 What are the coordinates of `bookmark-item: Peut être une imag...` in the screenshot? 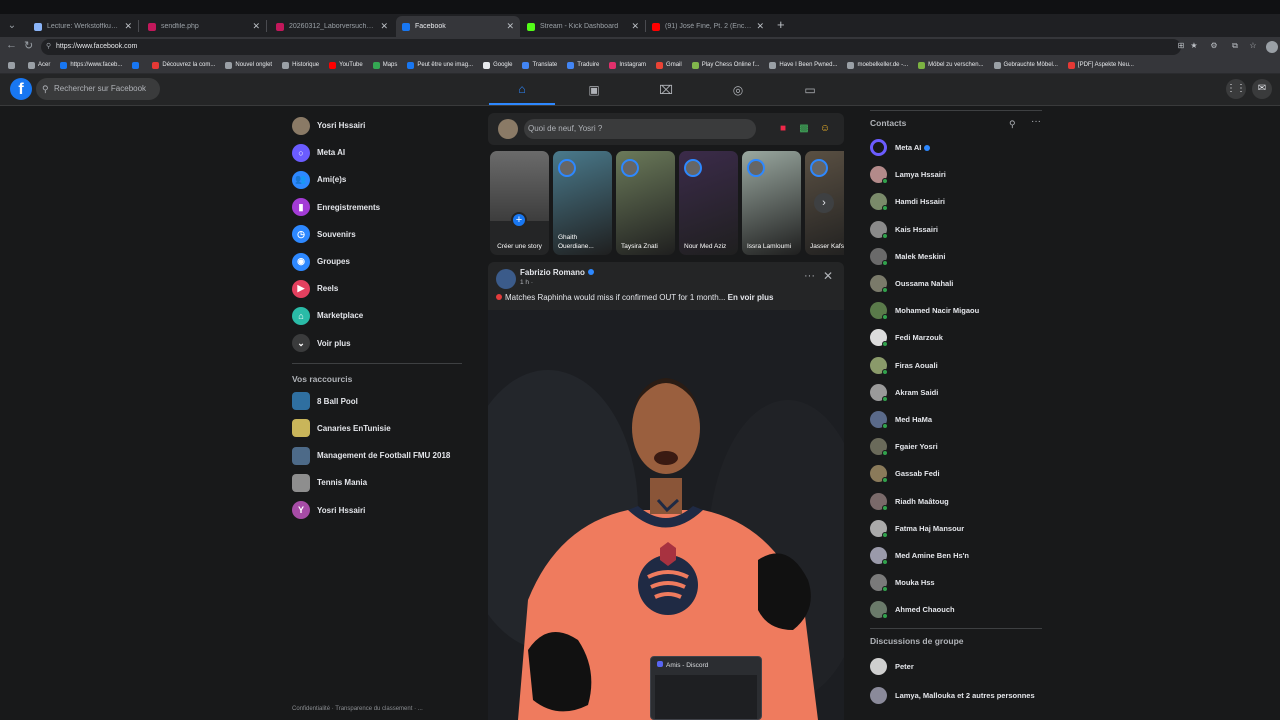 It's located at (440, 65).